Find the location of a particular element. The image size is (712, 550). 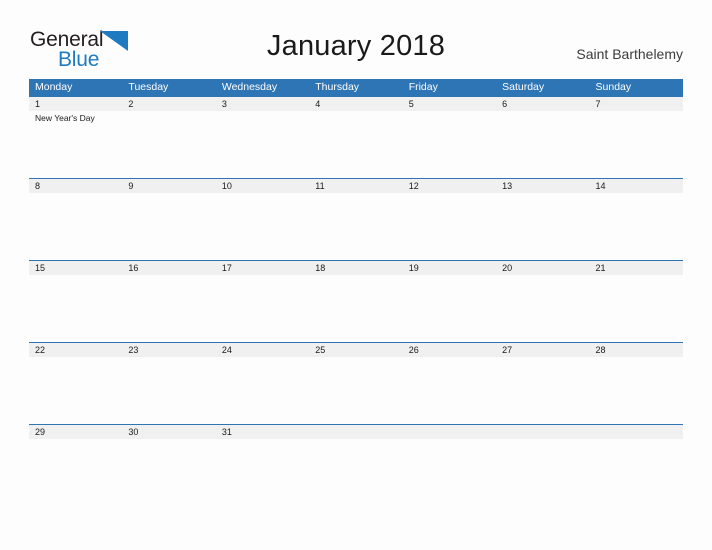

day-number: 23 is located at coordinates (168, 350).